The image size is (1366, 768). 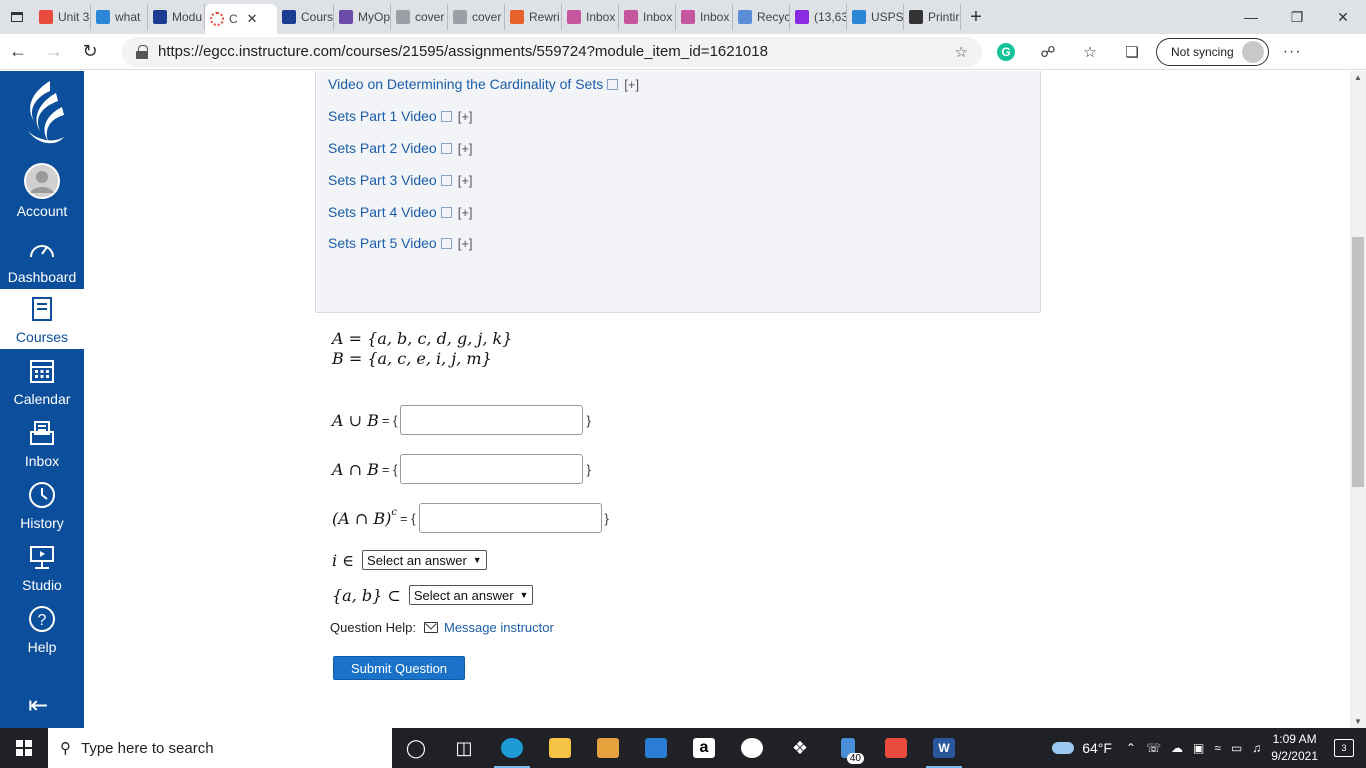 What do you see at coordinates (400, 243) in the screenshot?
I see `help-link-sets-5: Sets Part 5 Video [+]` at bounding box center [400, 243].